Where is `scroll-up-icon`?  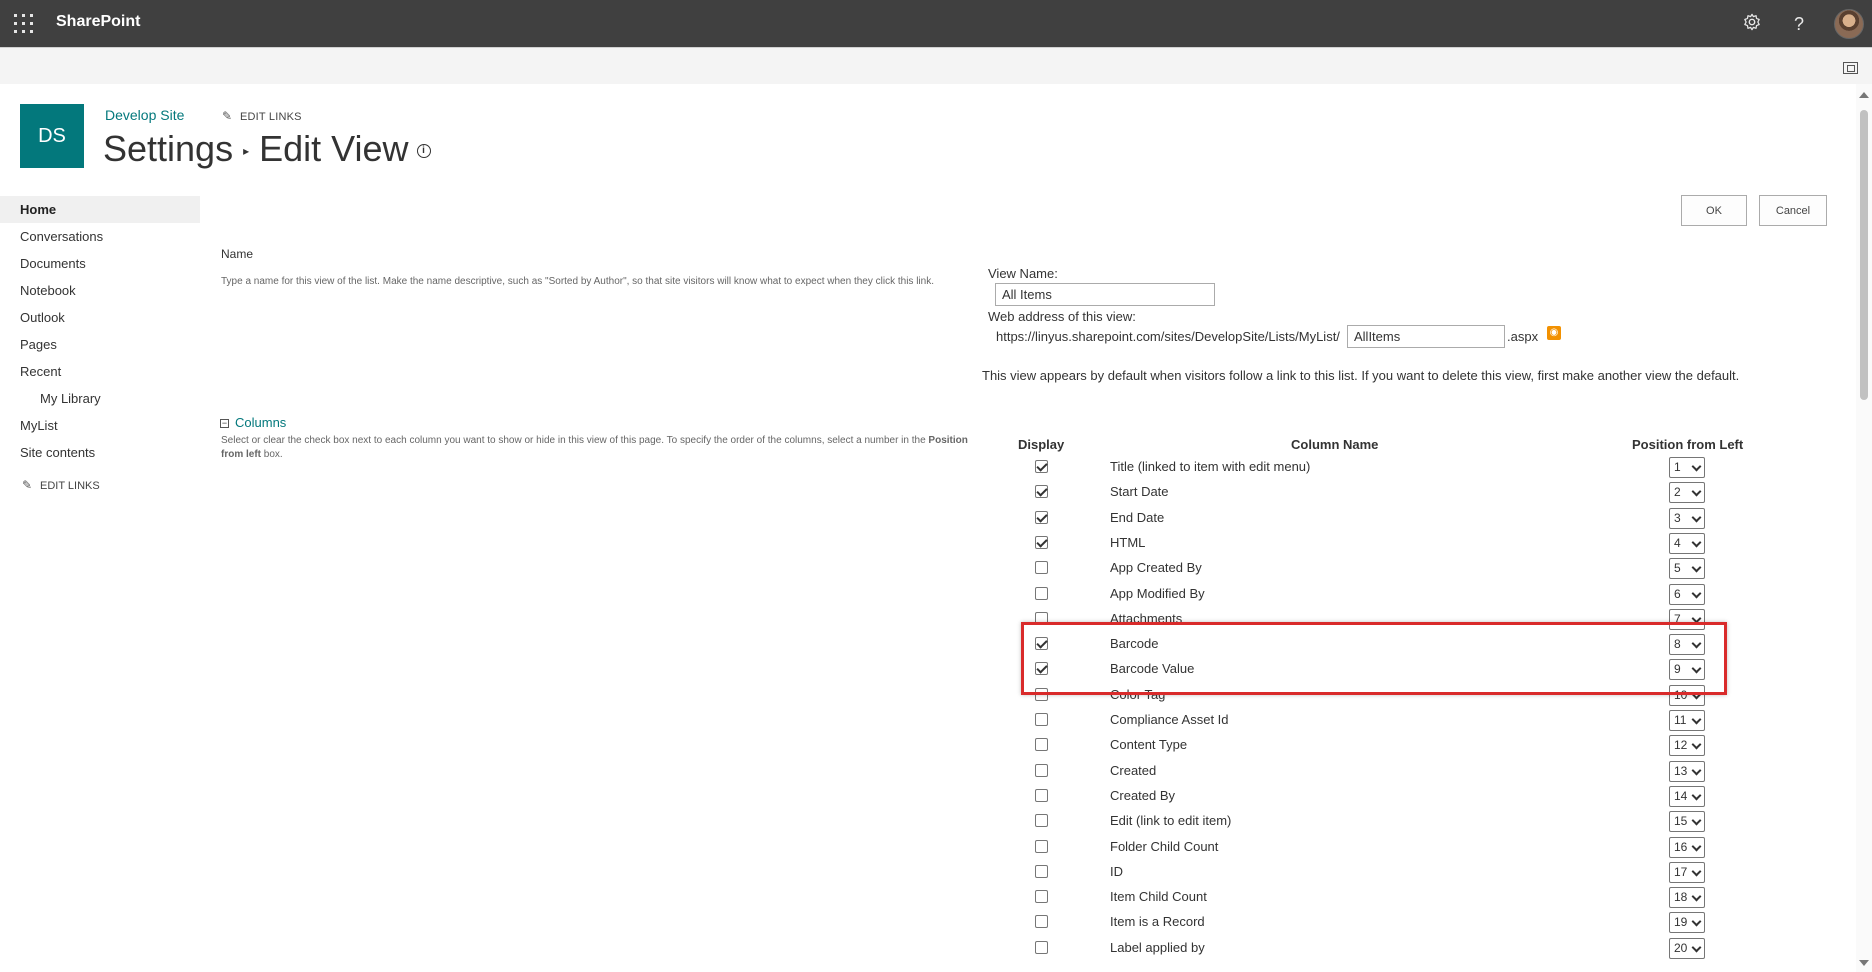 scroll-up-icon is located at coordinates (1864, 95).